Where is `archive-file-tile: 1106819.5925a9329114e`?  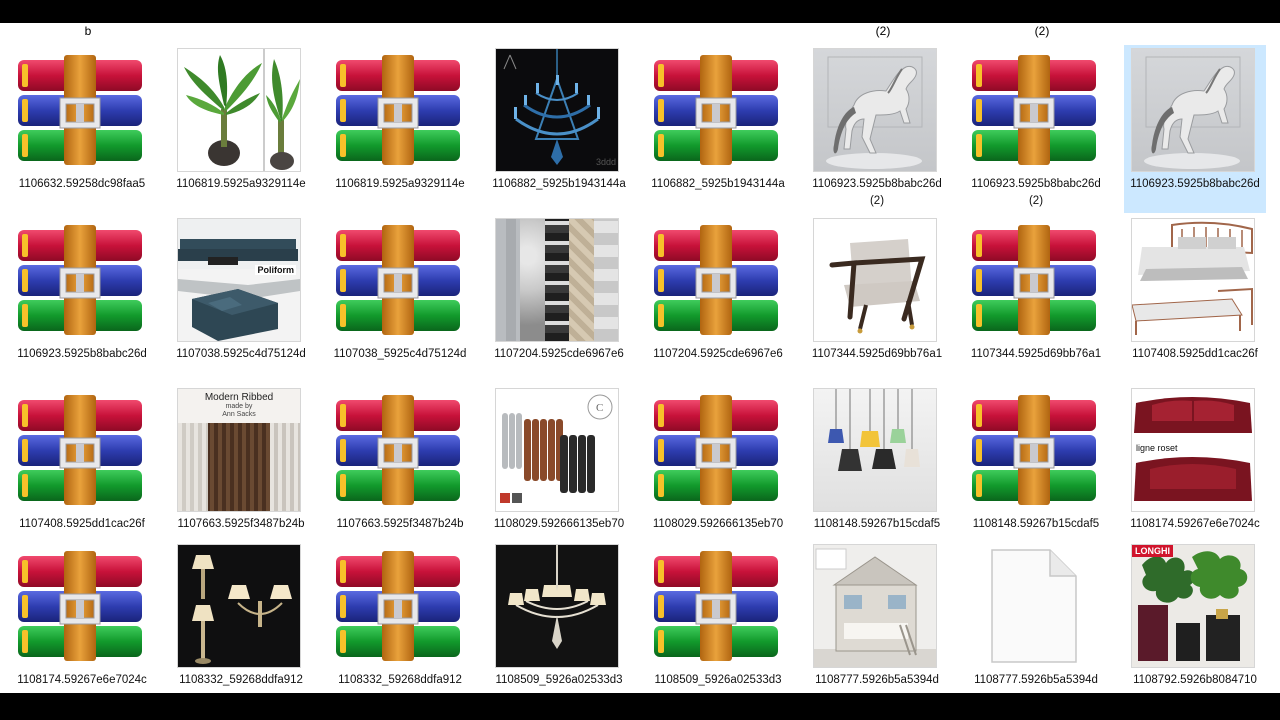 archive-file-tile: 1106819.5925a9329114e is located at coordinates (400, 129).